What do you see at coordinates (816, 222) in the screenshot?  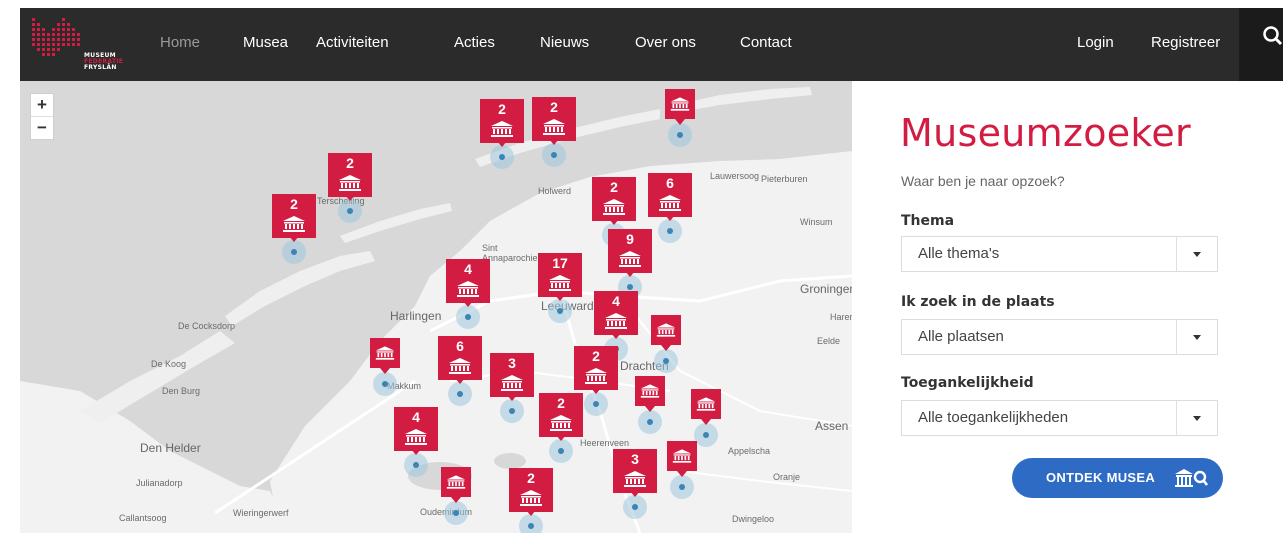 I see `place-label: Winsum` at bounding box center [816, 222].